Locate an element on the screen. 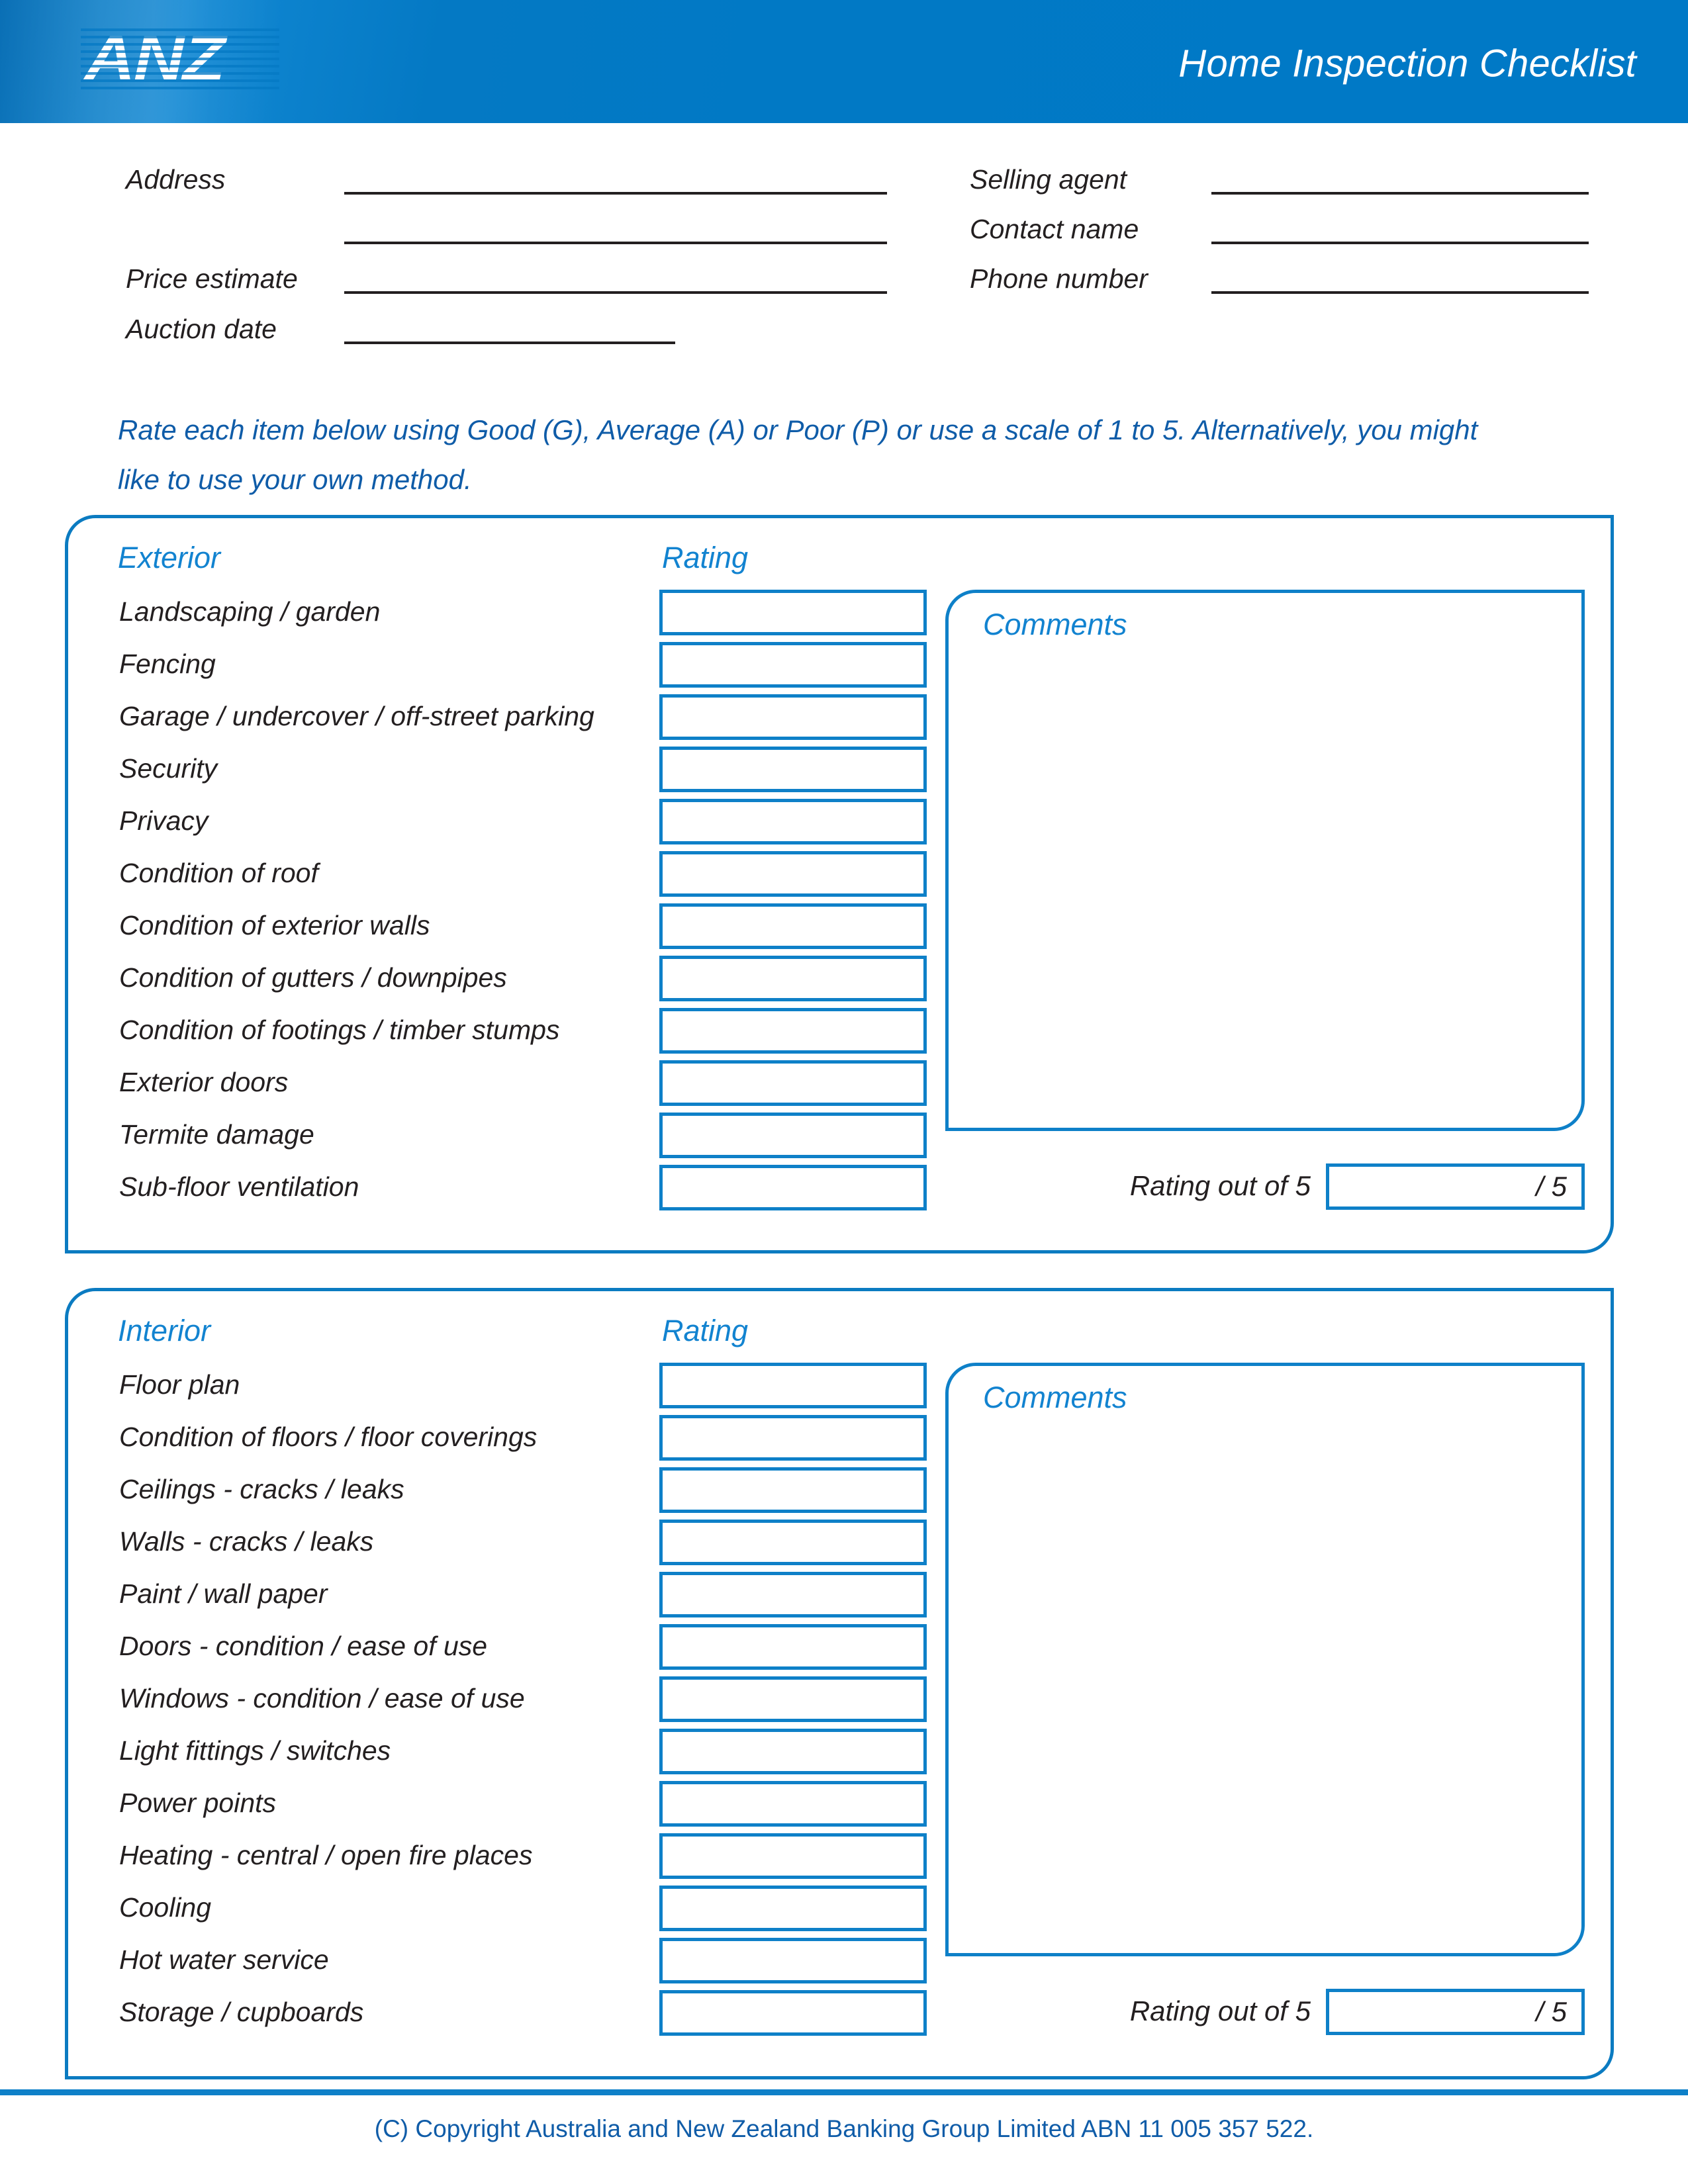 This screenshot has width=1688, height=2184. label-price-estimate: Price estimate is located at coordinates (212, 278).